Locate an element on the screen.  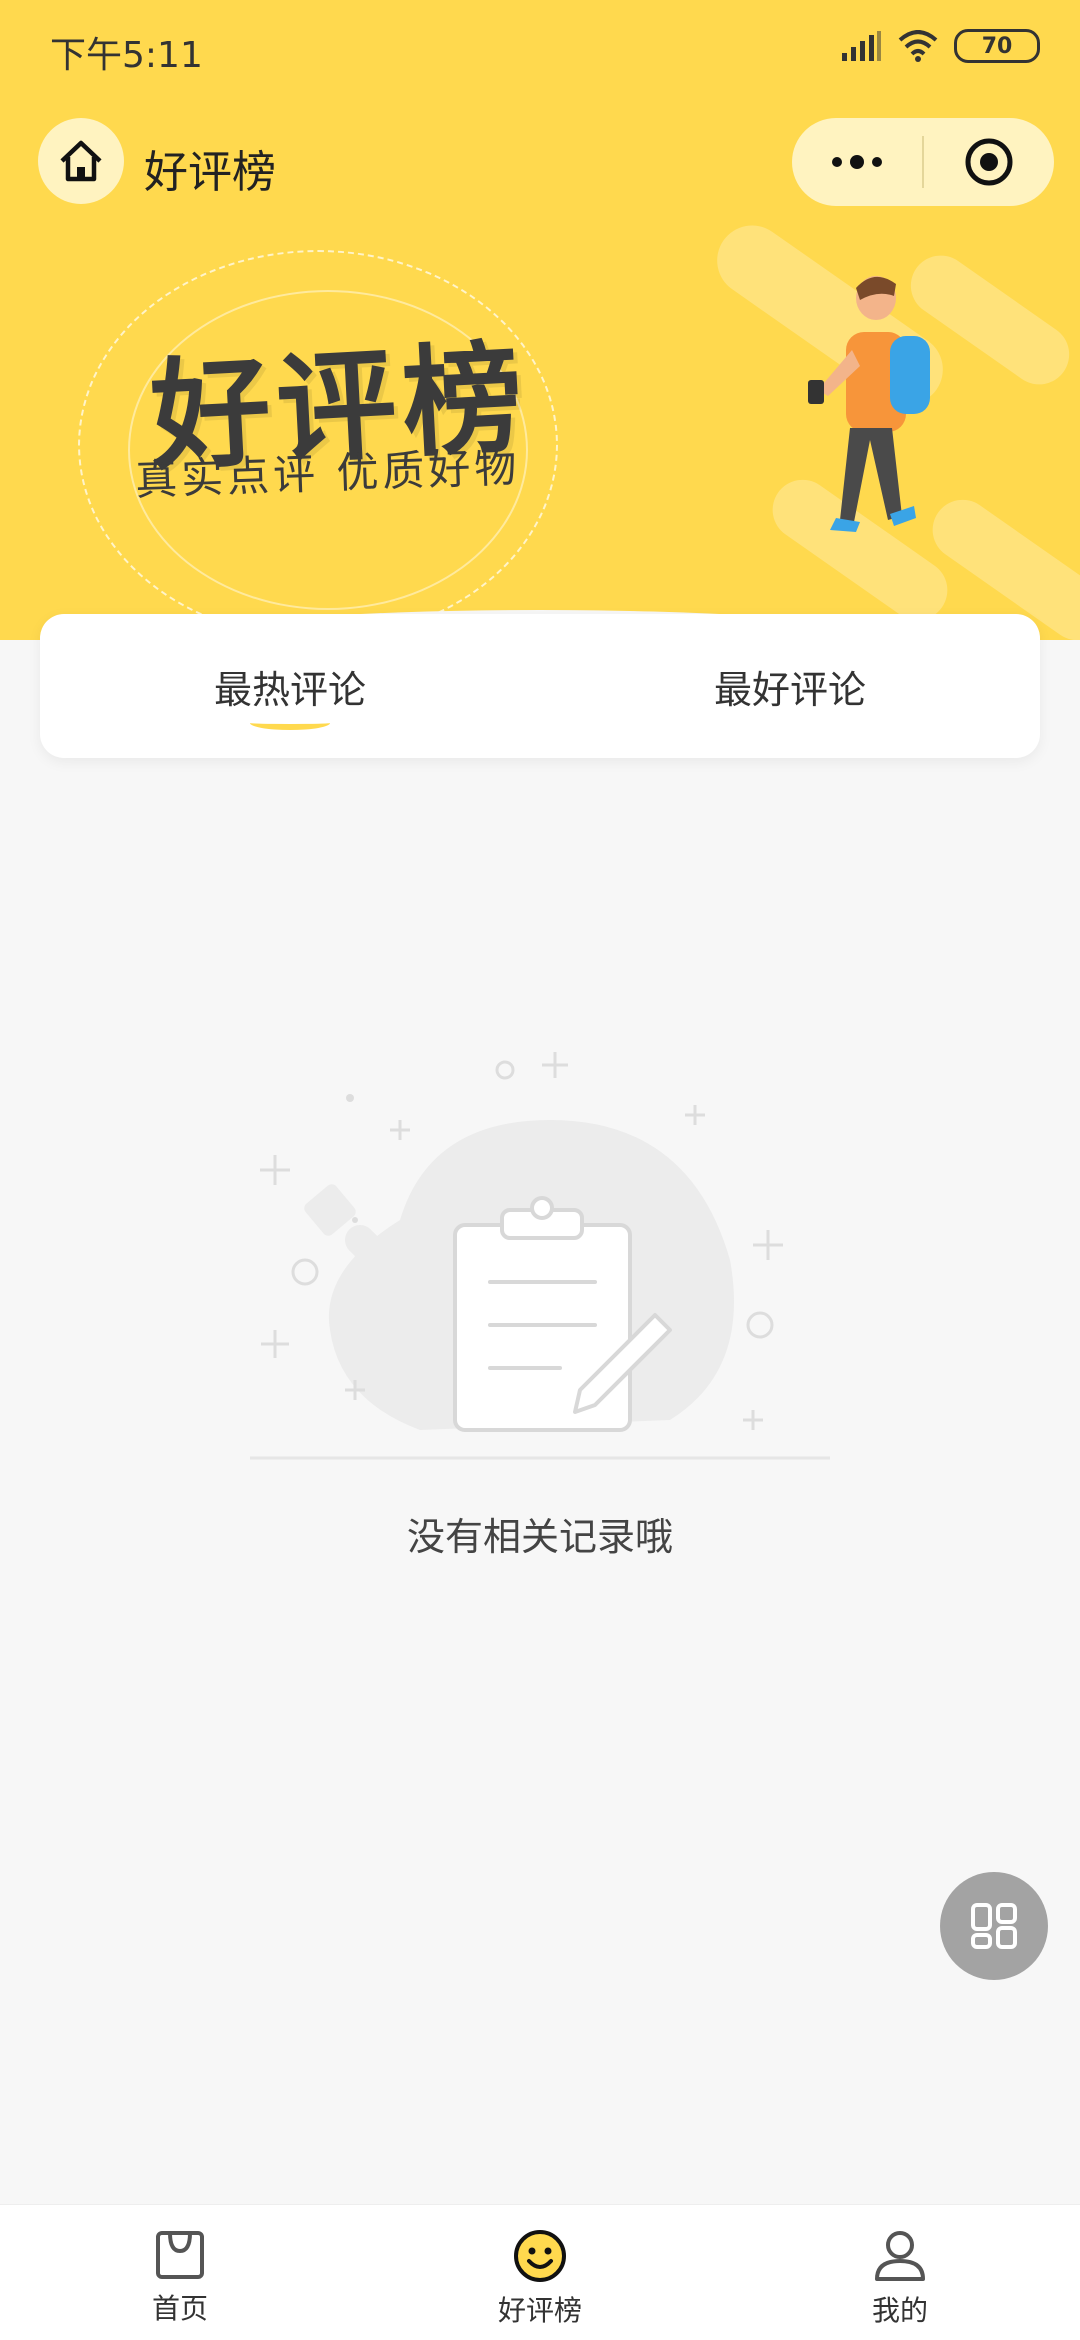
status-time: 下午5:11 is located at coordinates (126, 55).